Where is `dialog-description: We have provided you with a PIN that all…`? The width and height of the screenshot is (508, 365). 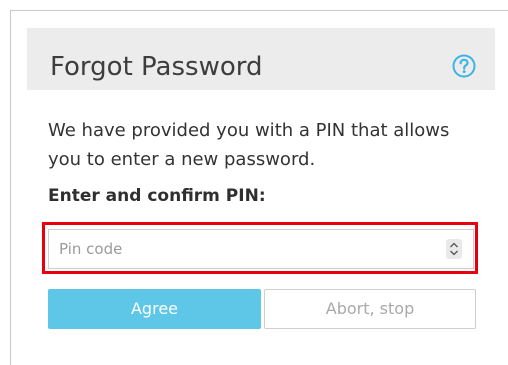
dialog-description: We have provided you with a PIN that all… is located at coordinates (249, 145).